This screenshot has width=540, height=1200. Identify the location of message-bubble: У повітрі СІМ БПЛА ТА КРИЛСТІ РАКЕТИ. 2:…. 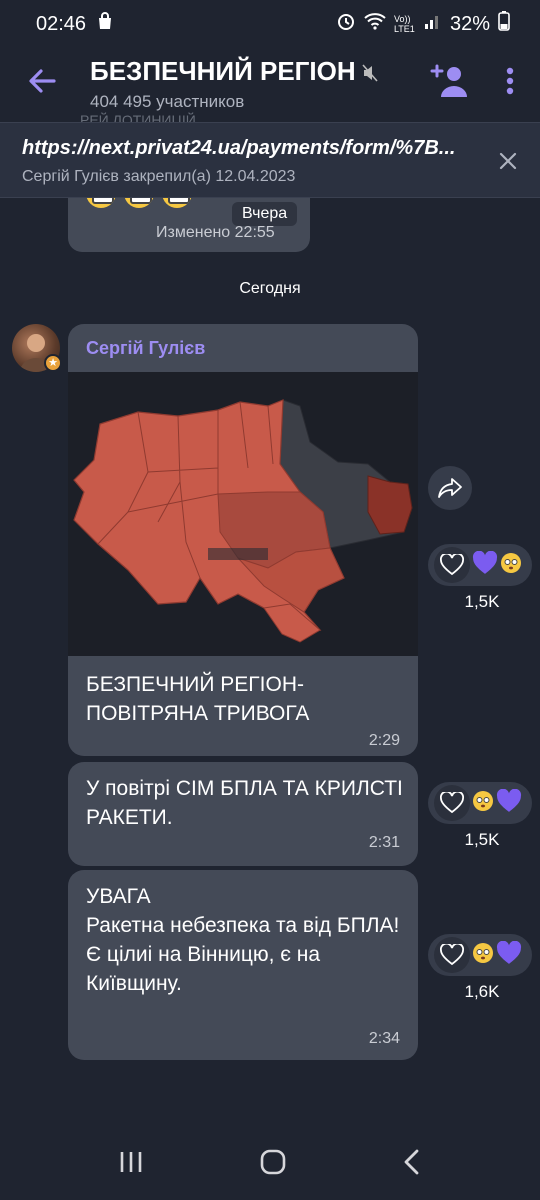
(243, 814).